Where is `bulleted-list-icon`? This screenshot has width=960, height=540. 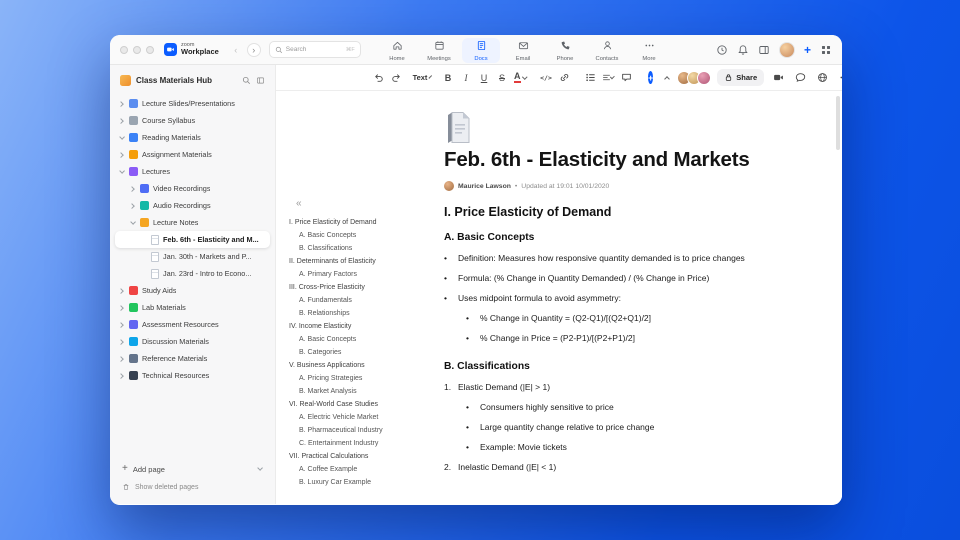
bulleted-list-icon is located at coordinates (590, 78).